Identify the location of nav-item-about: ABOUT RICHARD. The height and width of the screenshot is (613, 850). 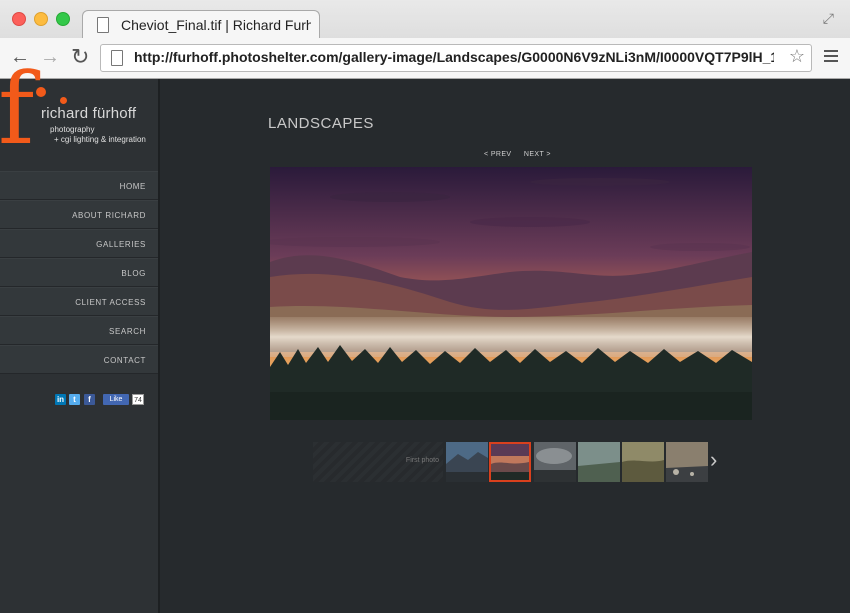
(79, 214).